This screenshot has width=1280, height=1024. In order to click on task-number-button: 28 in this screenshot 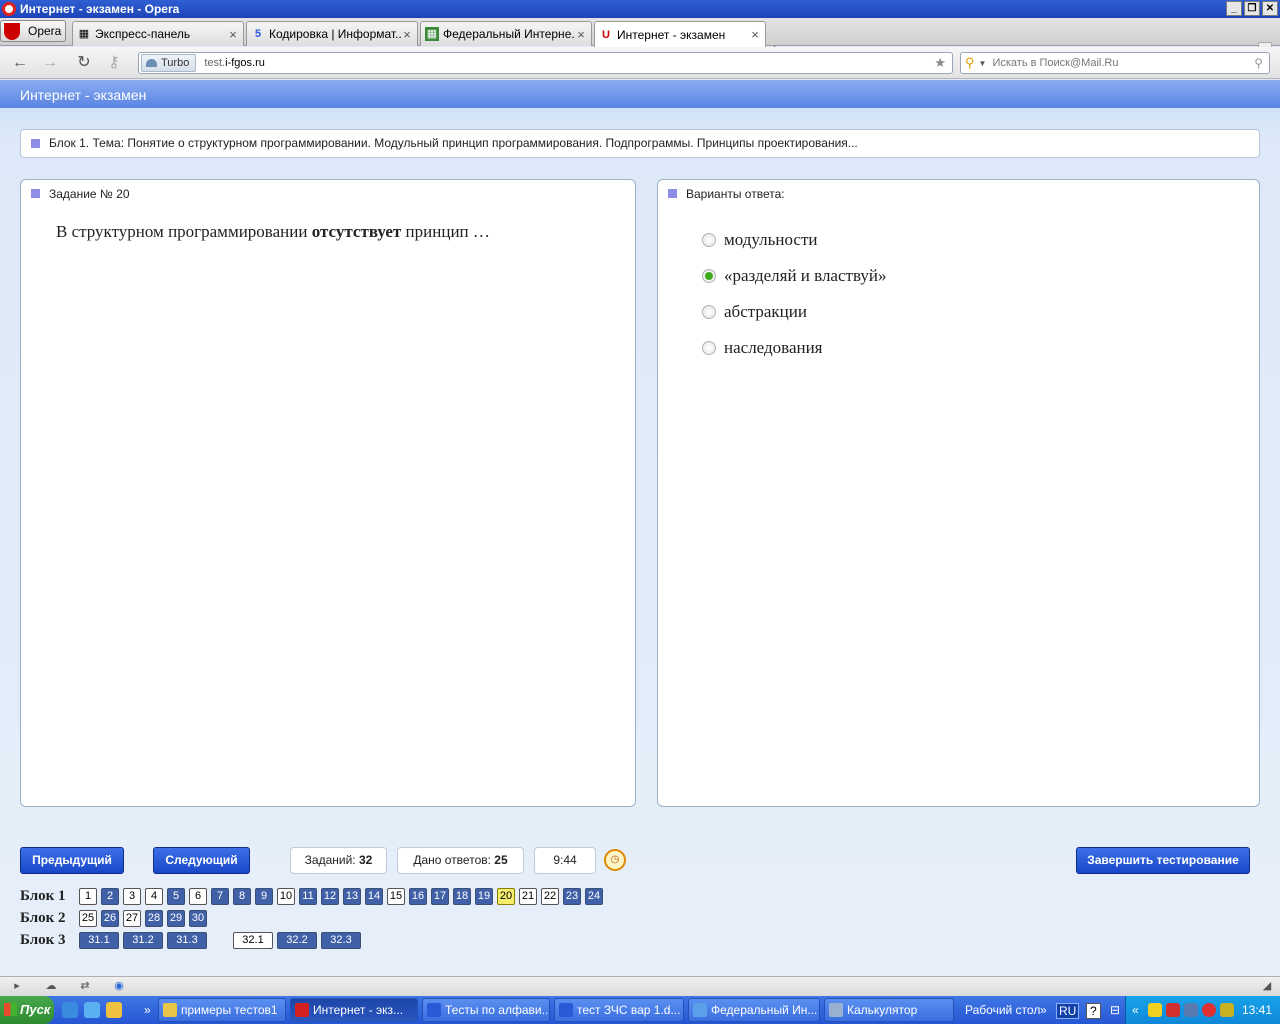, I will do `click(154, 918)`.